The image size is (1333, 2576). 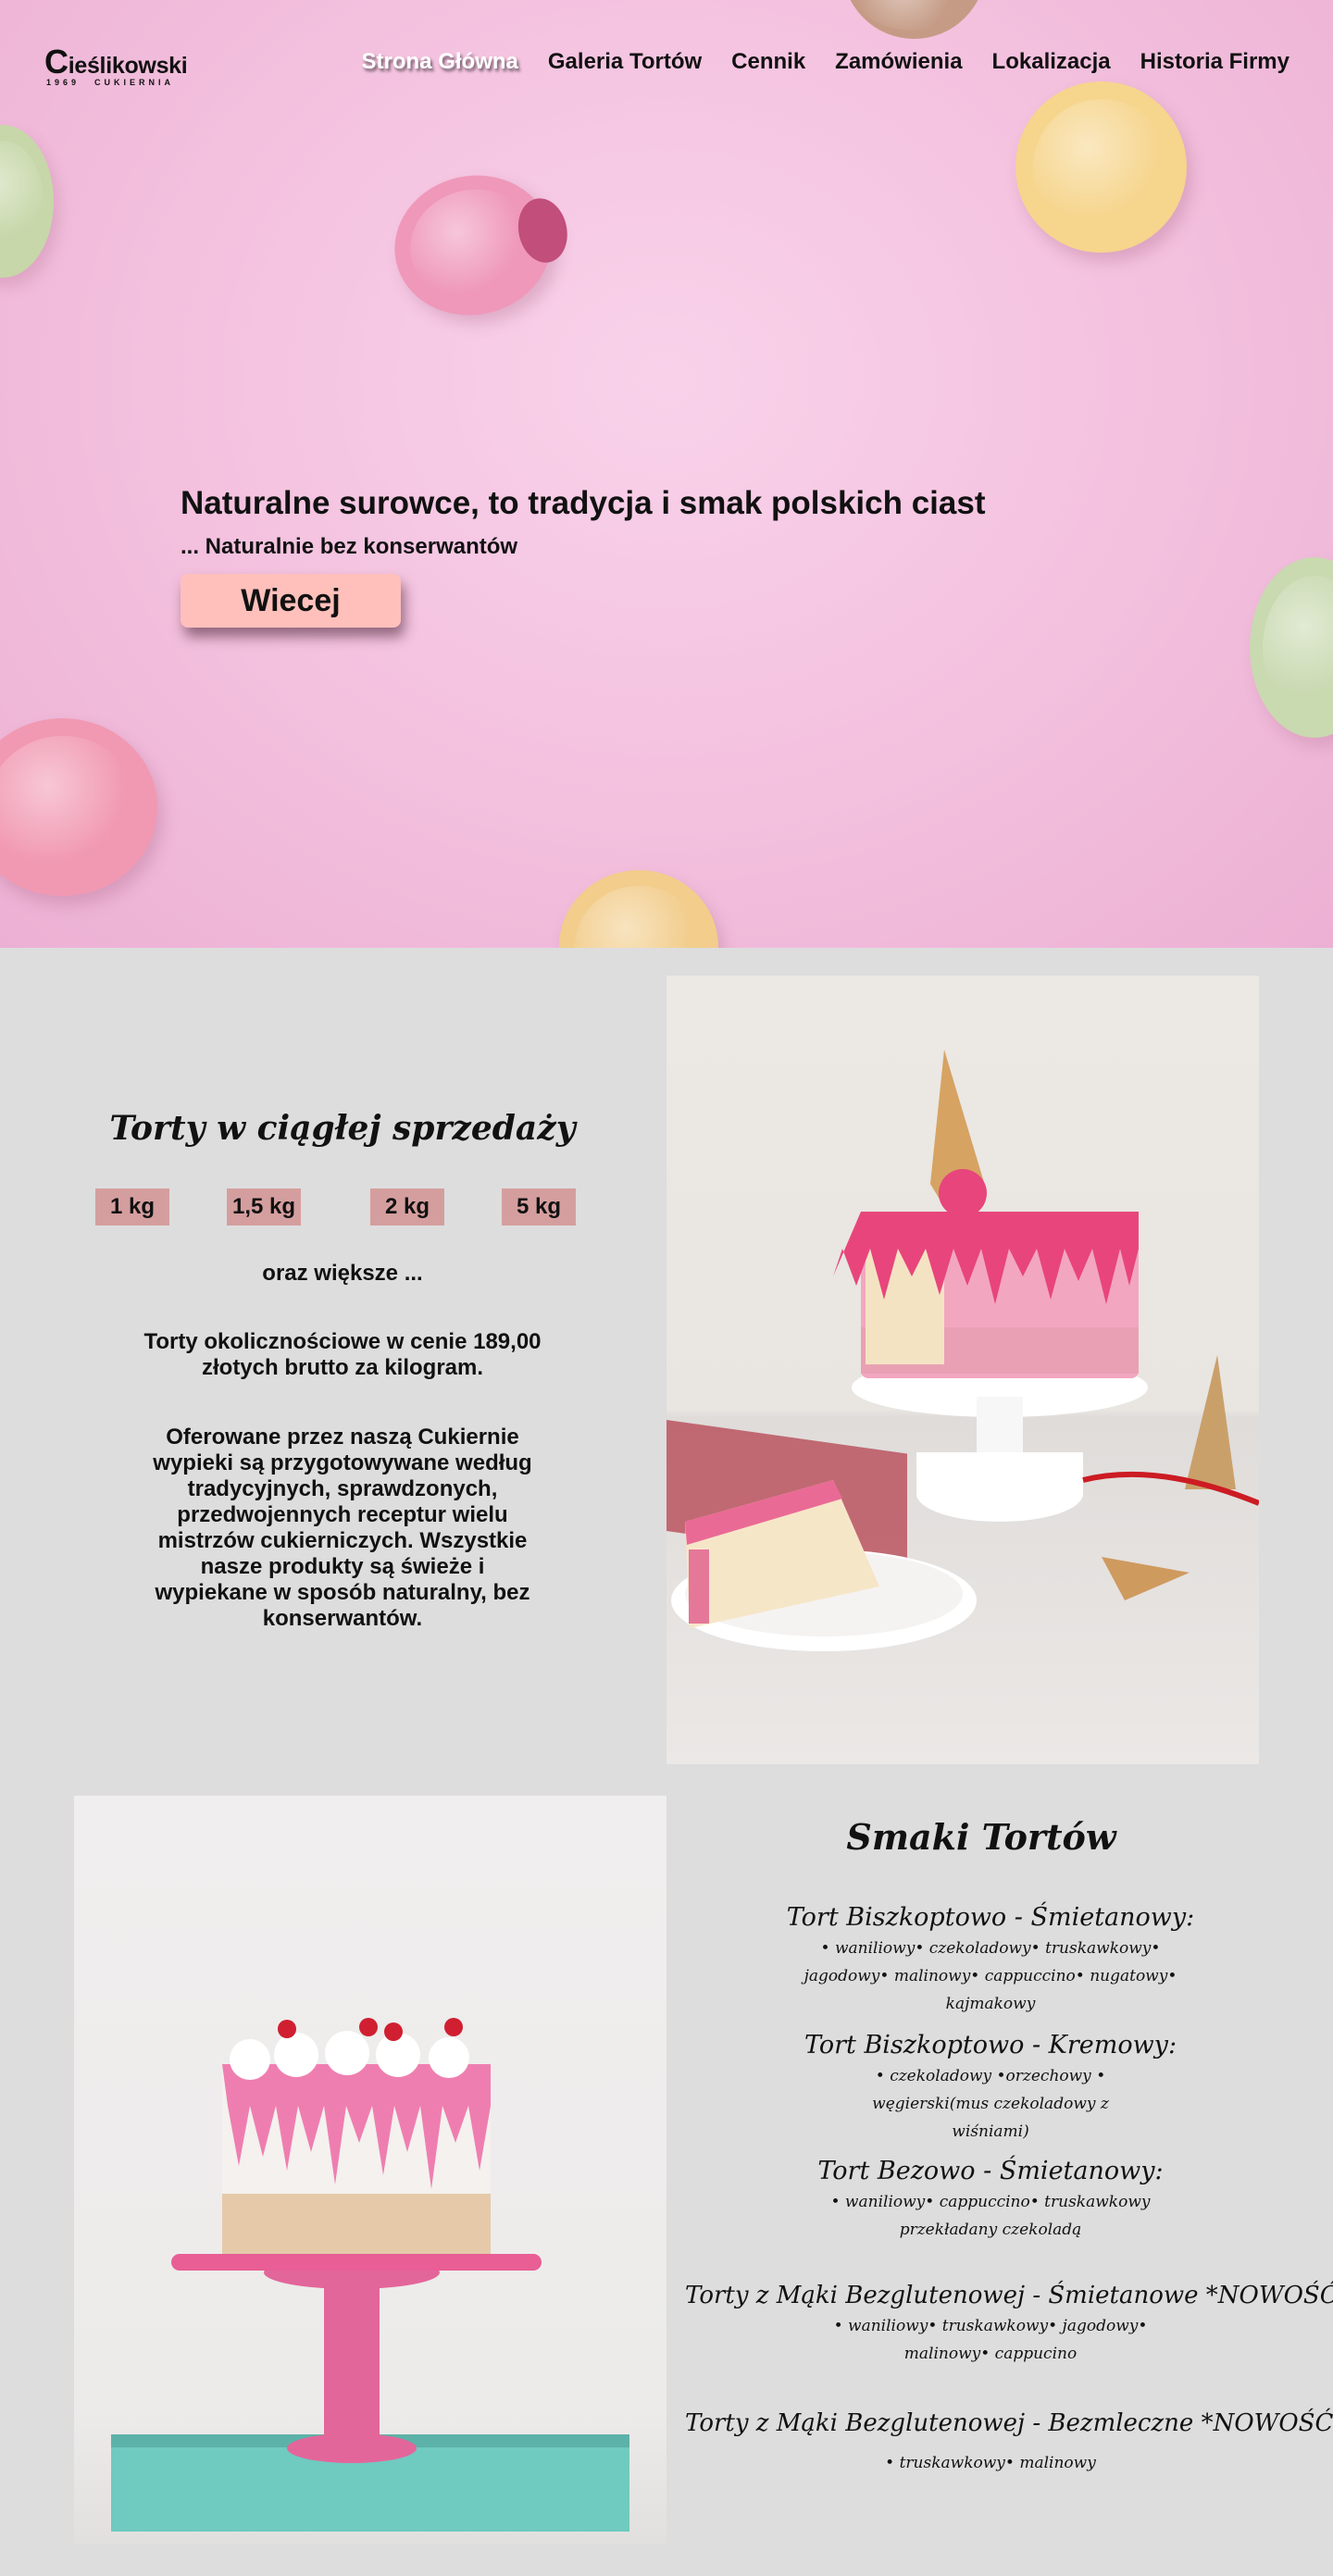 I want to click on offer-title: Torty w ciągłej sprzedaży, so click(x=343, y=1128).